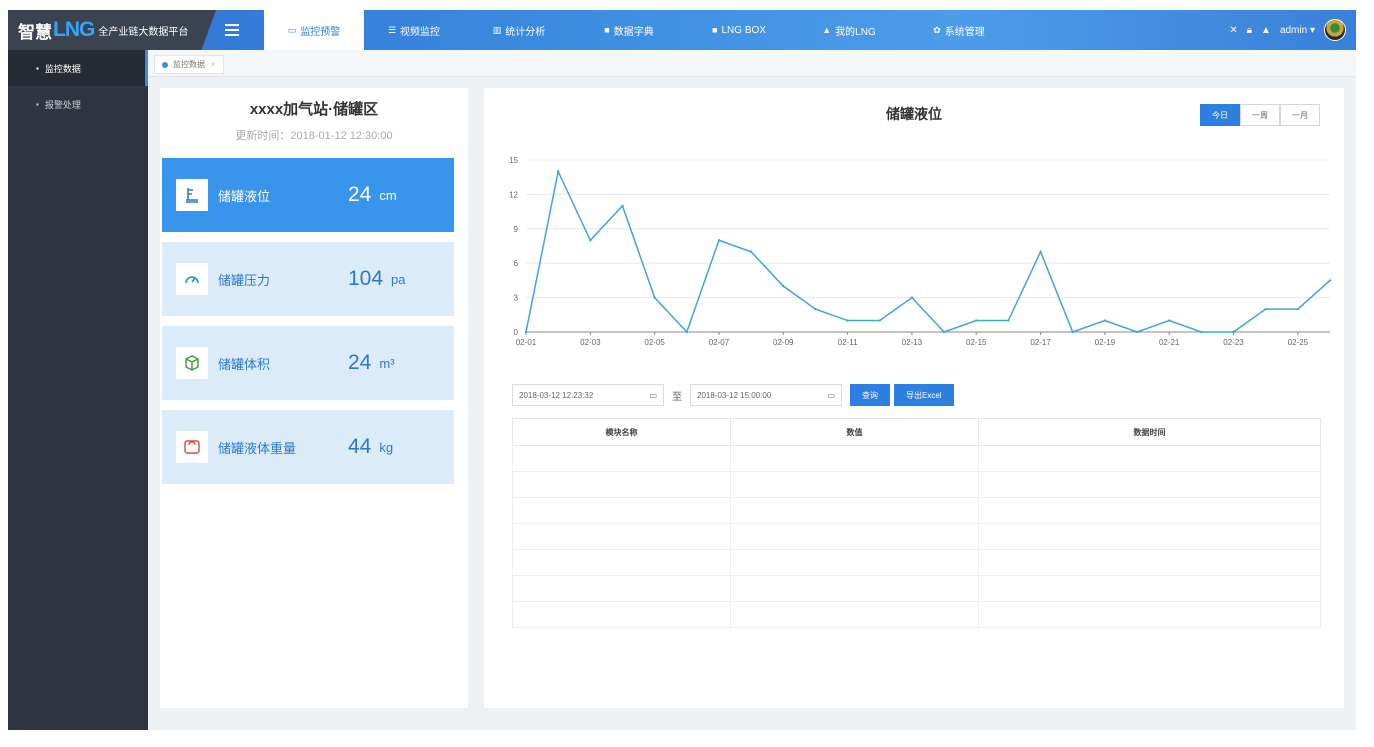  Describe the element at coordinates (1149, 432) in the screenshot. I see `column-header-time: 数据时间` at that location.